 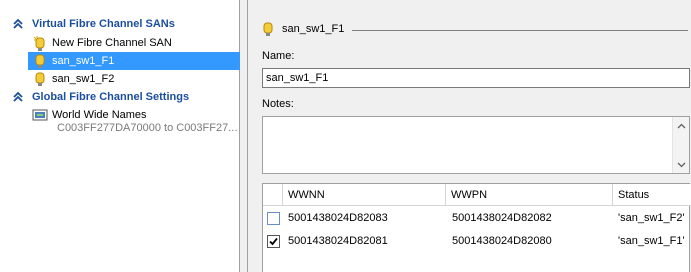 I want to click on grid-header-check, so click(x=273, y=195).